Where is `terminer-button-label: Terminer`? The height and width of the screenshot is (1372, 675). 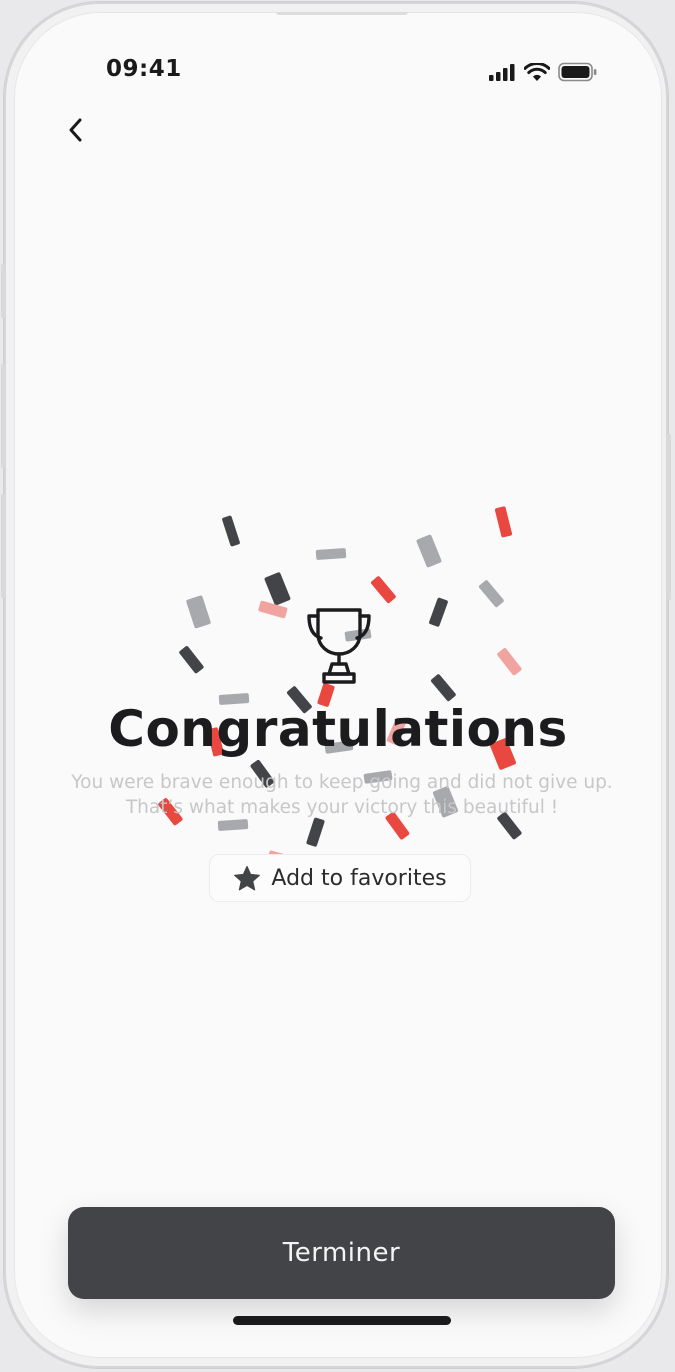
terminer-button-label: Terminer is located at coordinates (341, 1253).